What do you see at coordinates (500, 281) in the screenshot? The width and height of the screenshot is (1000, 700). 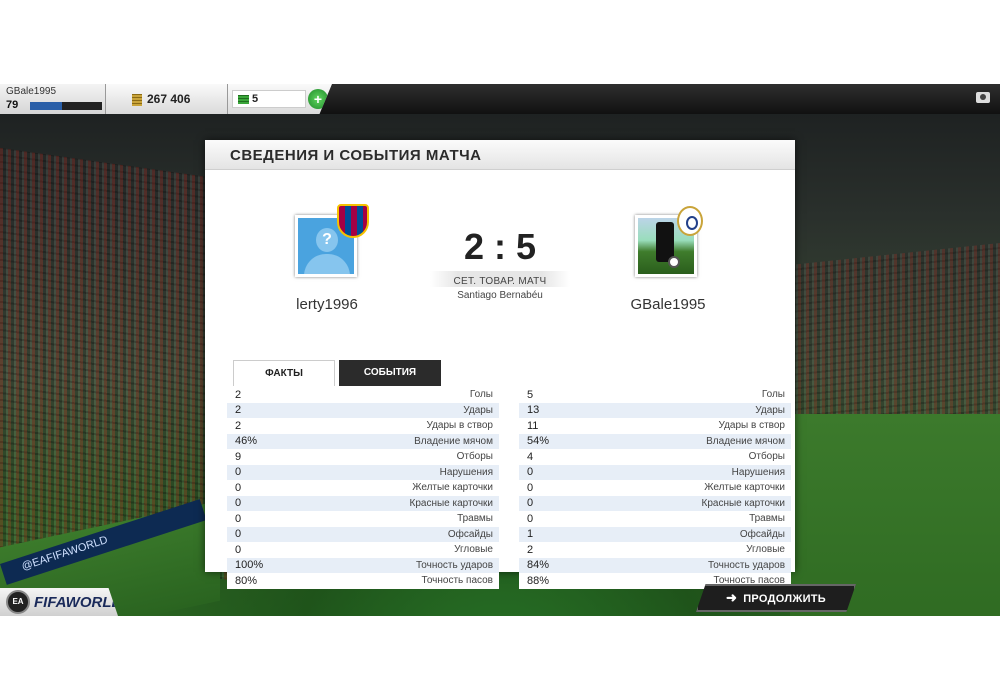 I see `match-type: СЕТ. ТОВАР. МАТЧ` at bounding box center [500, 281].